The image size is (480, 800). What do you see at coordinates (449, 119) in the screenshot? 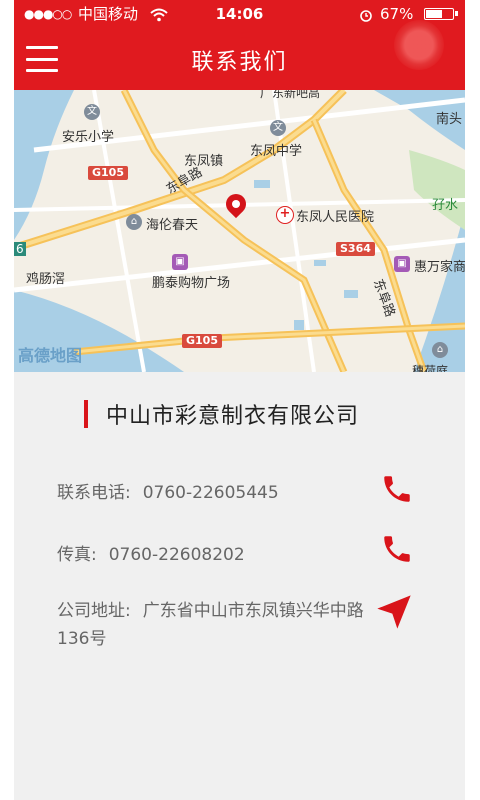
I see `map-label: 南头` at bounding box center [449, 119].